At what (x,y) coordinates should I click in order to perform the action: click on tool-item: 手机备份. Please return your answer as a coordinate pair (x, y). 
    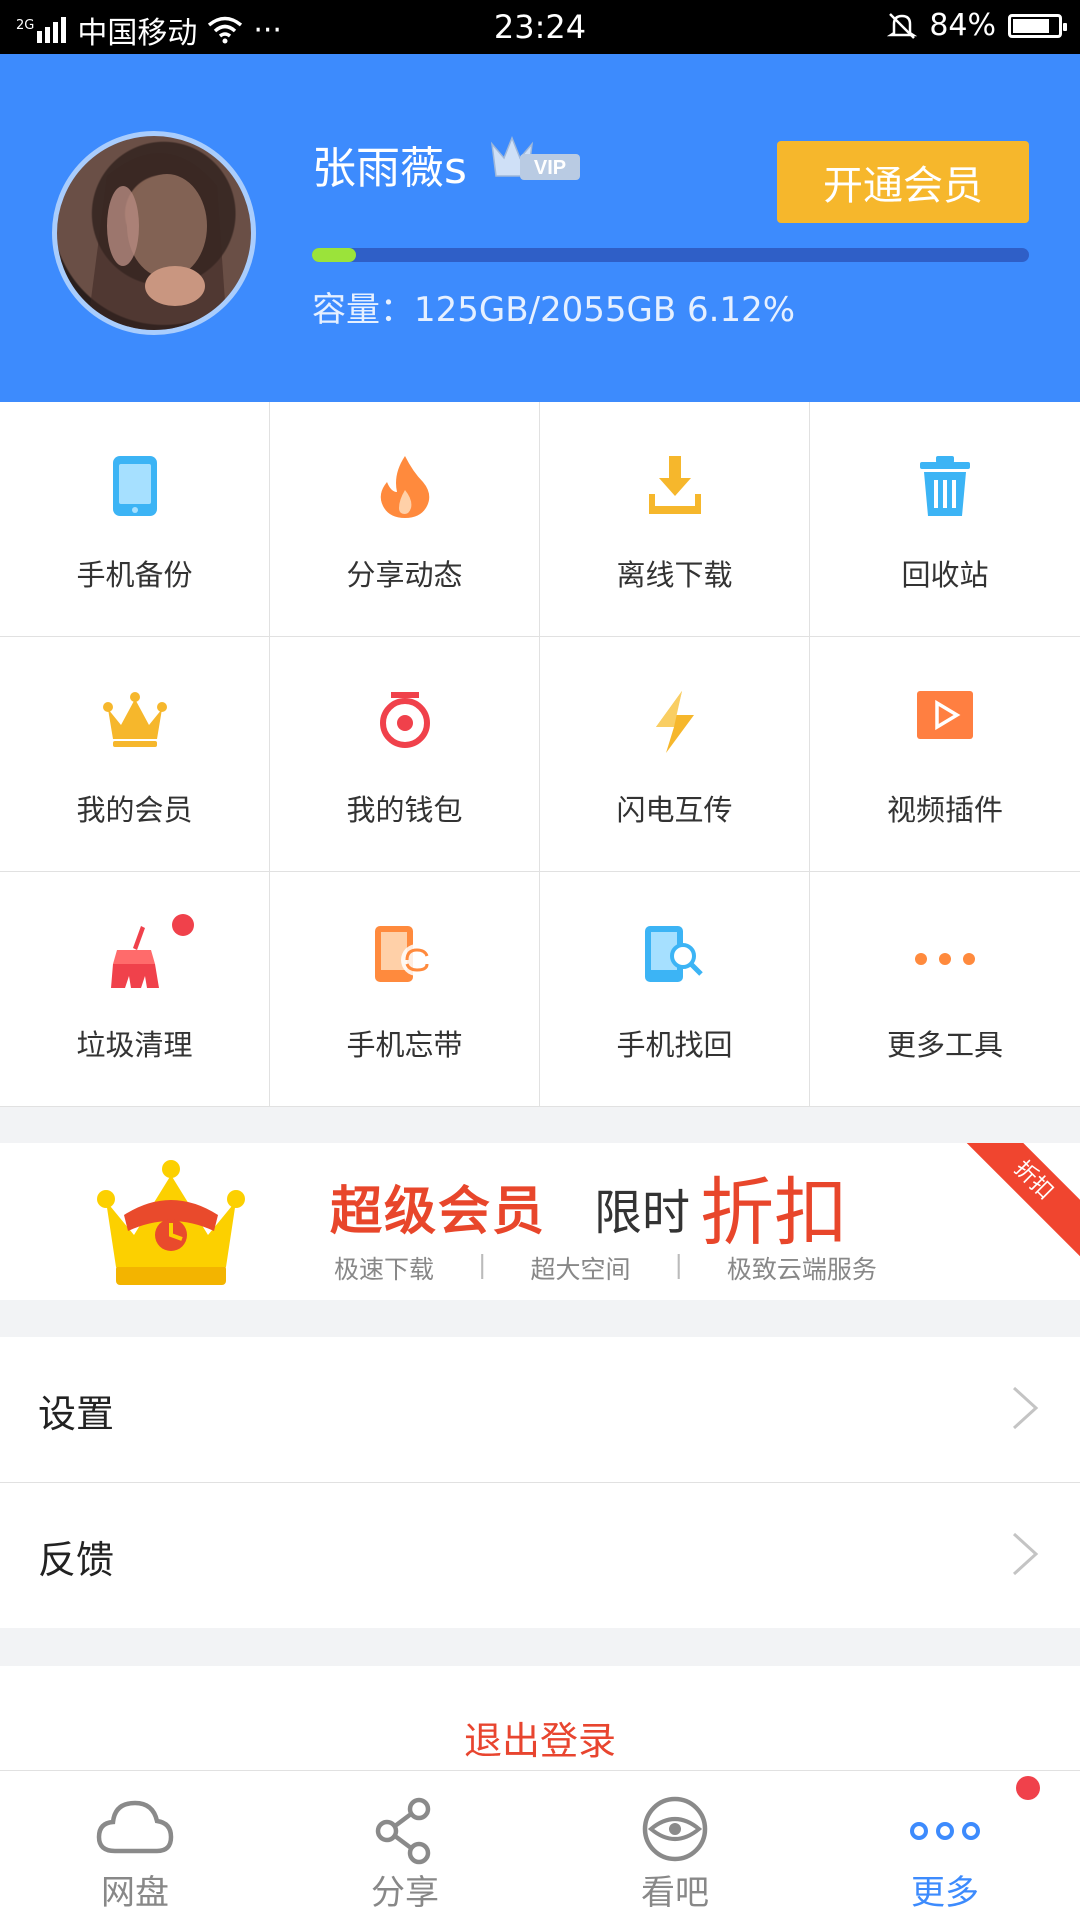
    Looking at the image, I should click on (135, 519).